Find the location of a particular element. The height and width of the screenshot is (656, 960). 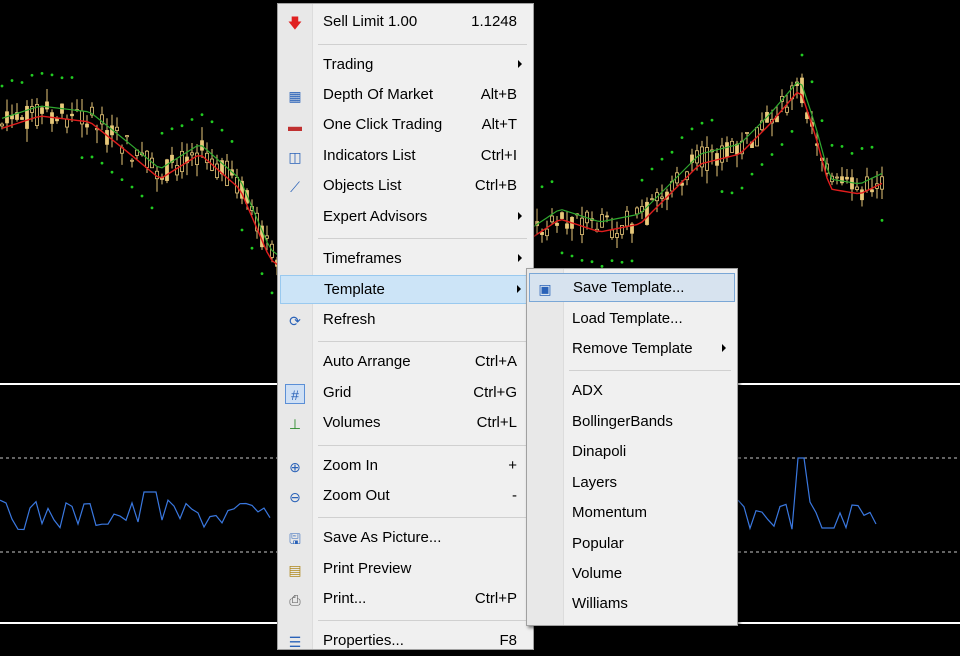

save-template-icon: ▣ is located at coordinates (545, 289).